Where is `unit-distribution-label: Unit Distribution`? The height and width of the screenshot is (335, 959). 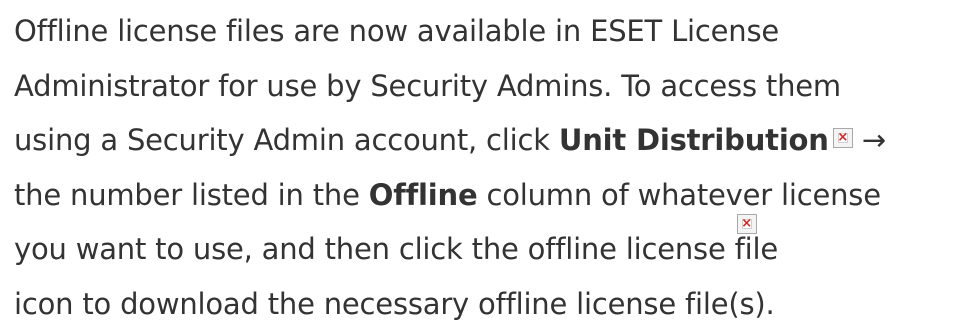 unit-distribution-label: Unit Distribution is located at coordinates (693, 140).